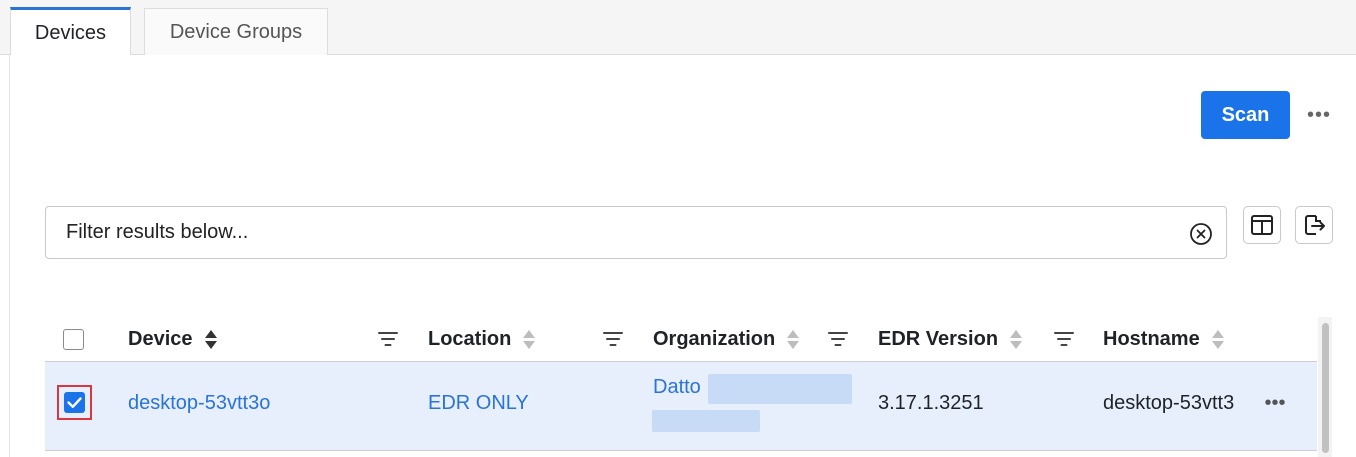  What do you see at coordinates (199, 403) in the screenshot?
I see `device-link: desktop-53vtt3o` at bounding box center [199, 403].